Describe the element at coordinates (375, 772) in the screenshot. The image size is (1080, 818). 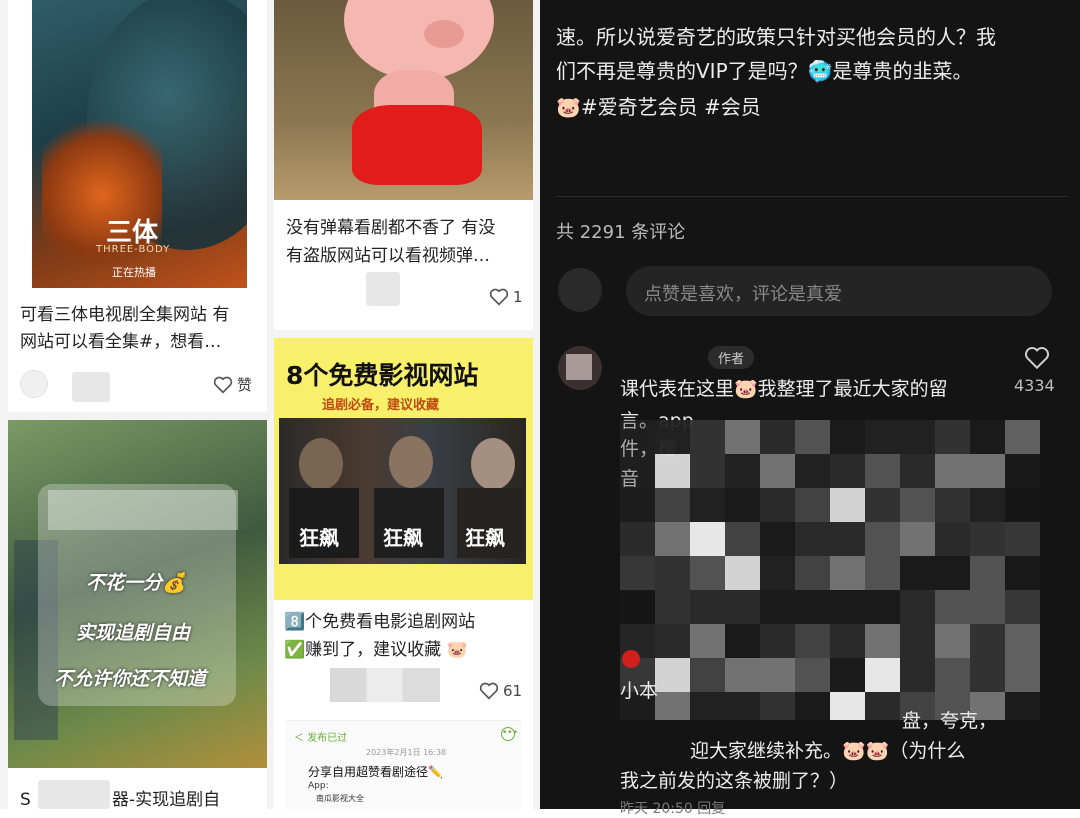
I see `preview-title: 分享自用超赞看剧途径✏️` at that location.